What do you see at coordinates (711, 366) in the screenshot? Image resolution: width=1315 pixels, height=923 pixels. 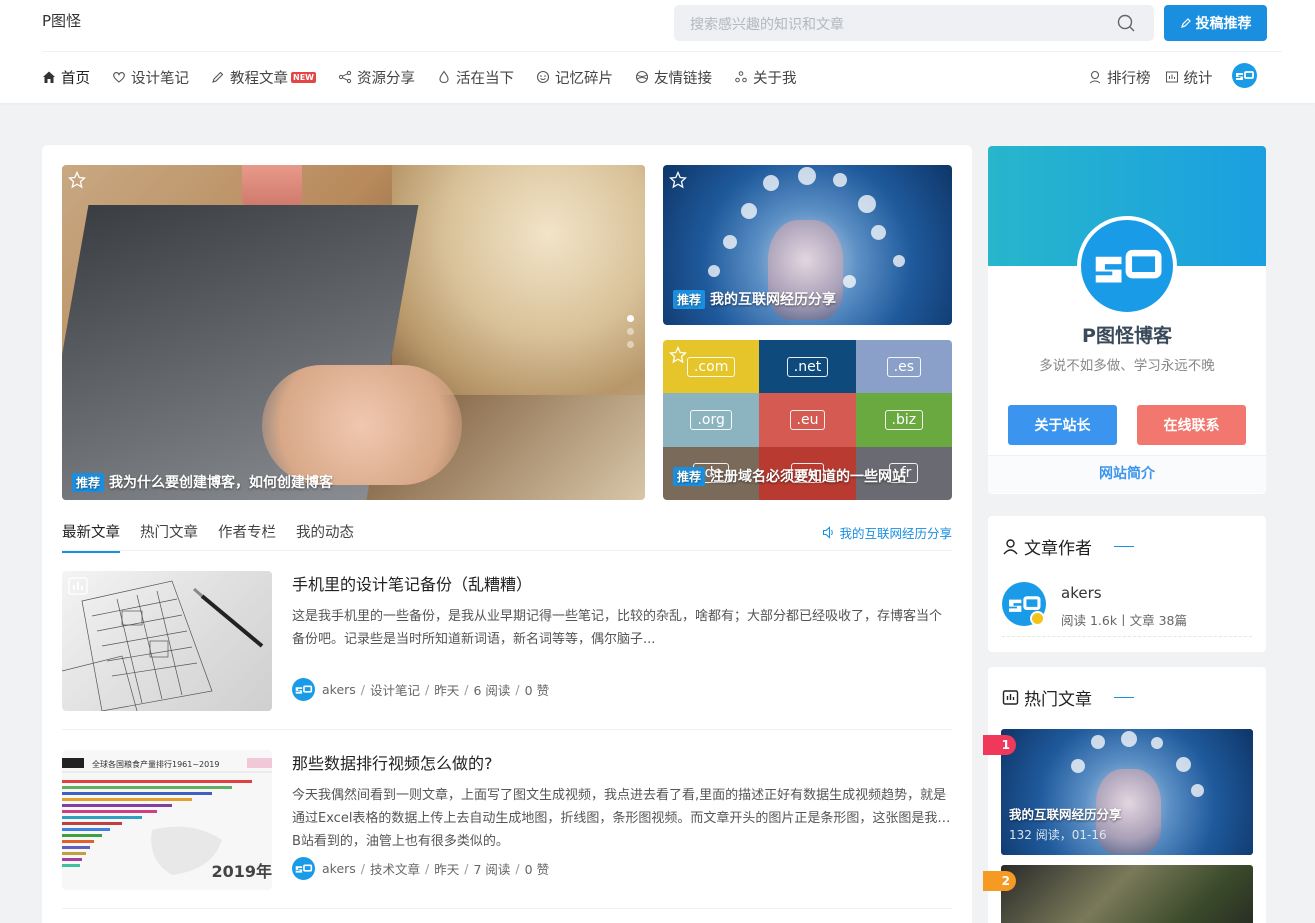 I see `domain-label: .com` at bounding box center [711, 366].